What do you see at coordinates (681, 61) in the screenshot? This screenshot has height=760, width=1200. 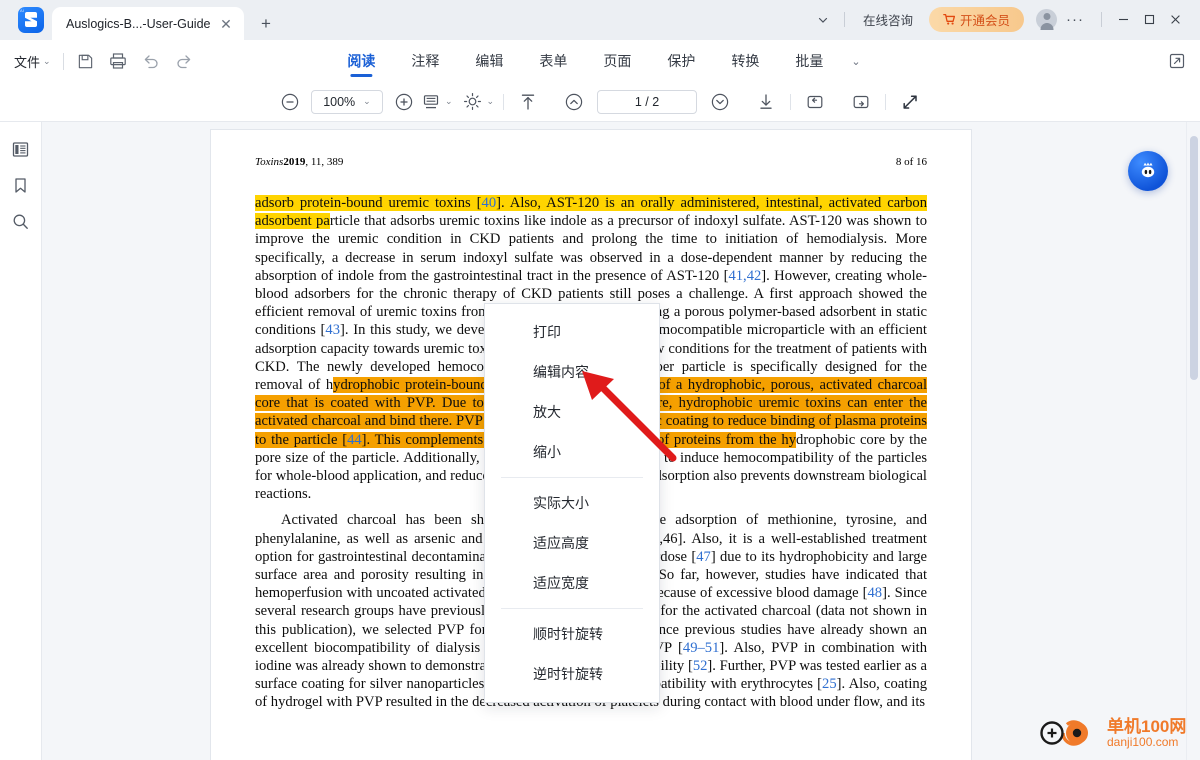 I see `ribbon-tab-protect: 保护` at bounding box center [681, 61].